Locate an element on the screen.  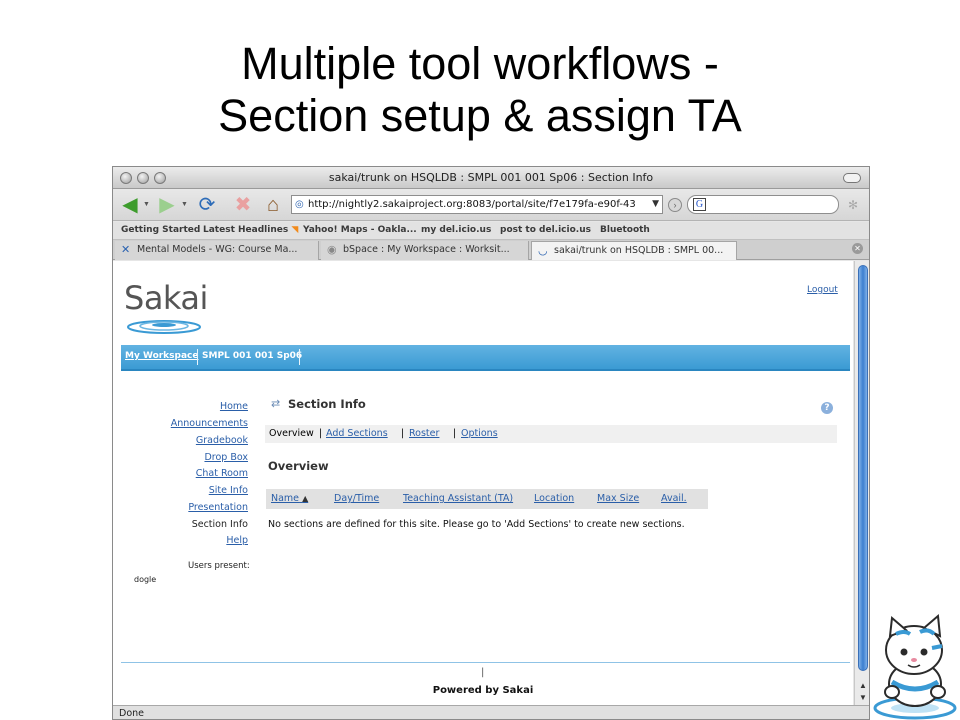
tool-menu-announcements: Announcements is located at coordinates (209, 423).